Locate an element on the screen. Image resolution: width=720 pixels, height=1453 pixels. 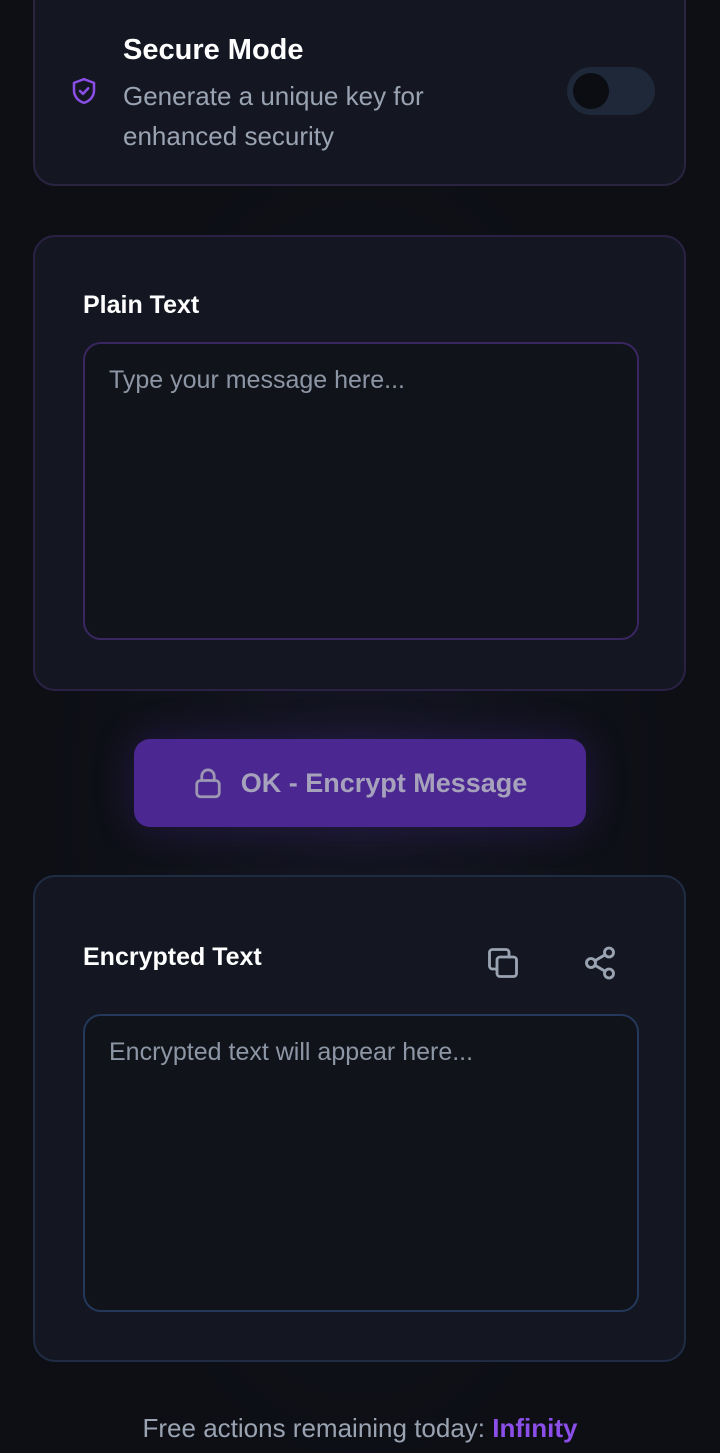
encrypt-button: OK - Encrypt Message is located at coordinates (360, 783).